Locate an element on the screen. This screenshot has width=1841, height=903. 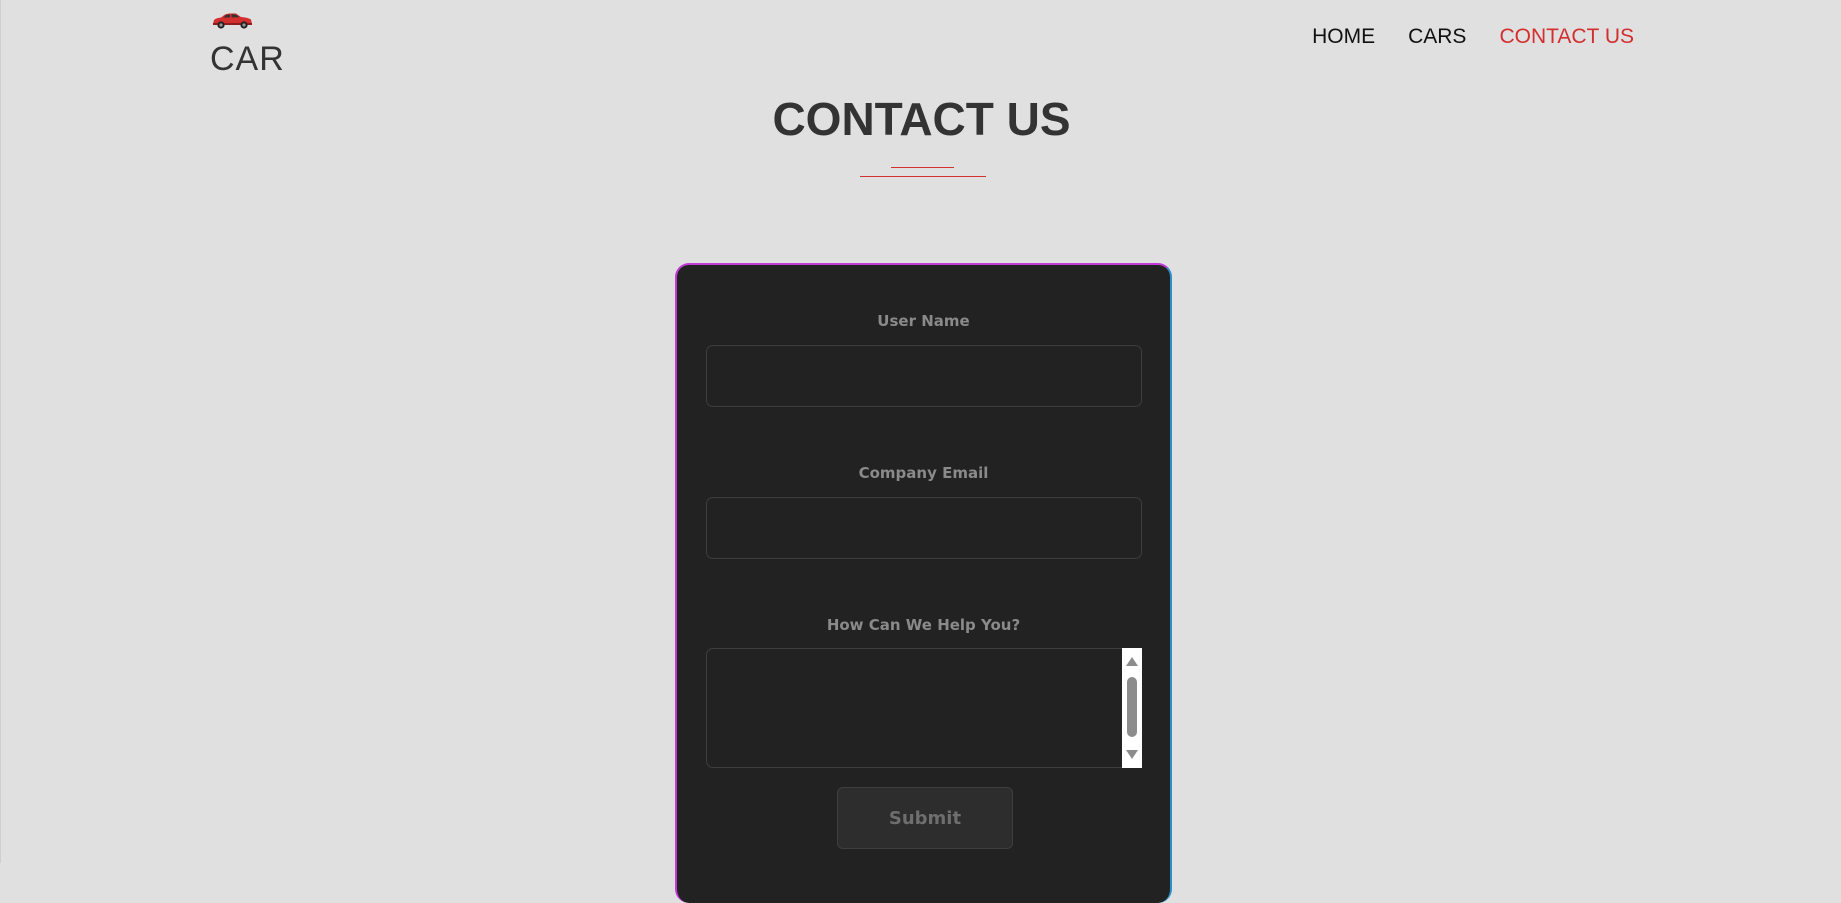
logo-text: CAR is located at coordinates (247, 59).